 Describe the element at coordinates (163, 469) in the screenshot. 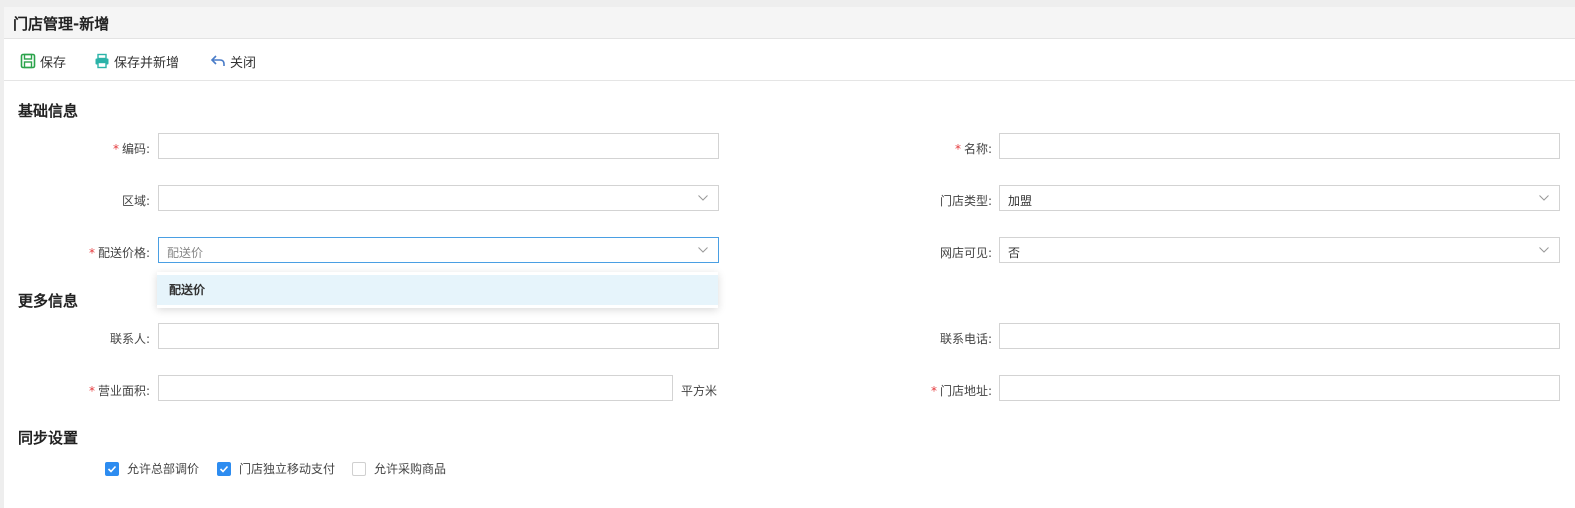

I see `checkbox-label: 允许总部调价` at that location.